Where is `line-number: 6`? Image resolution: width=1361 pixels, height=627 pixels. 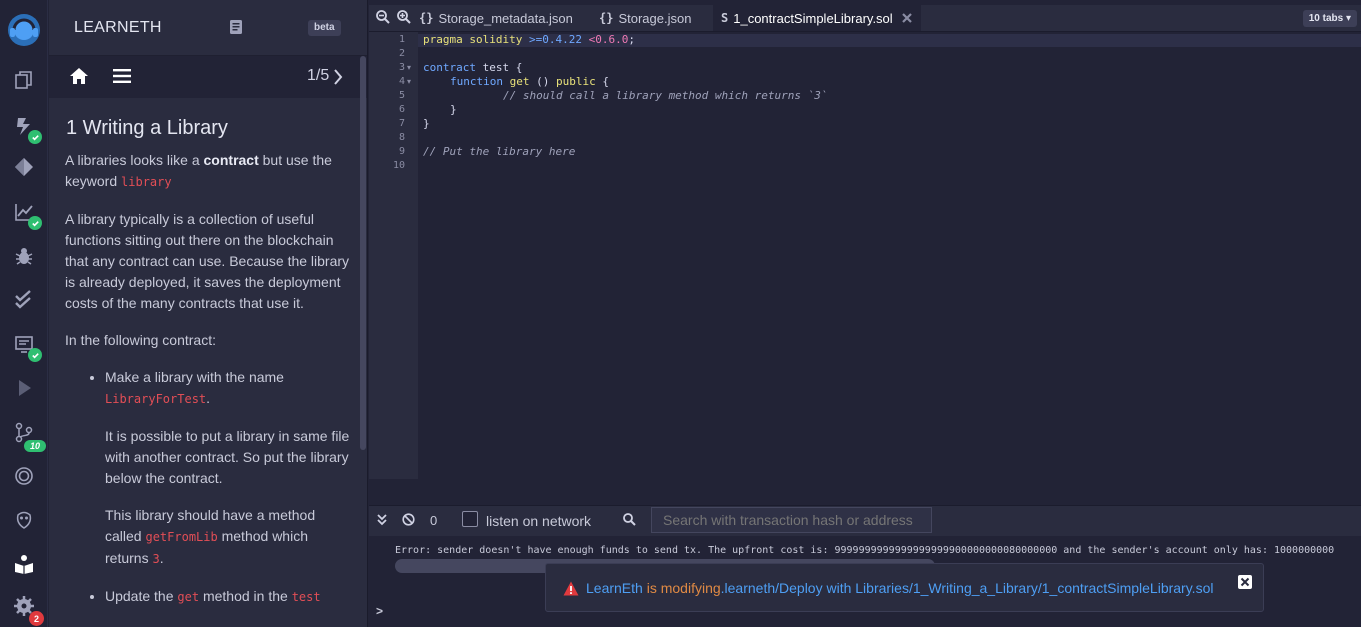
line-number: 6 is located at coordinates (401, 109).